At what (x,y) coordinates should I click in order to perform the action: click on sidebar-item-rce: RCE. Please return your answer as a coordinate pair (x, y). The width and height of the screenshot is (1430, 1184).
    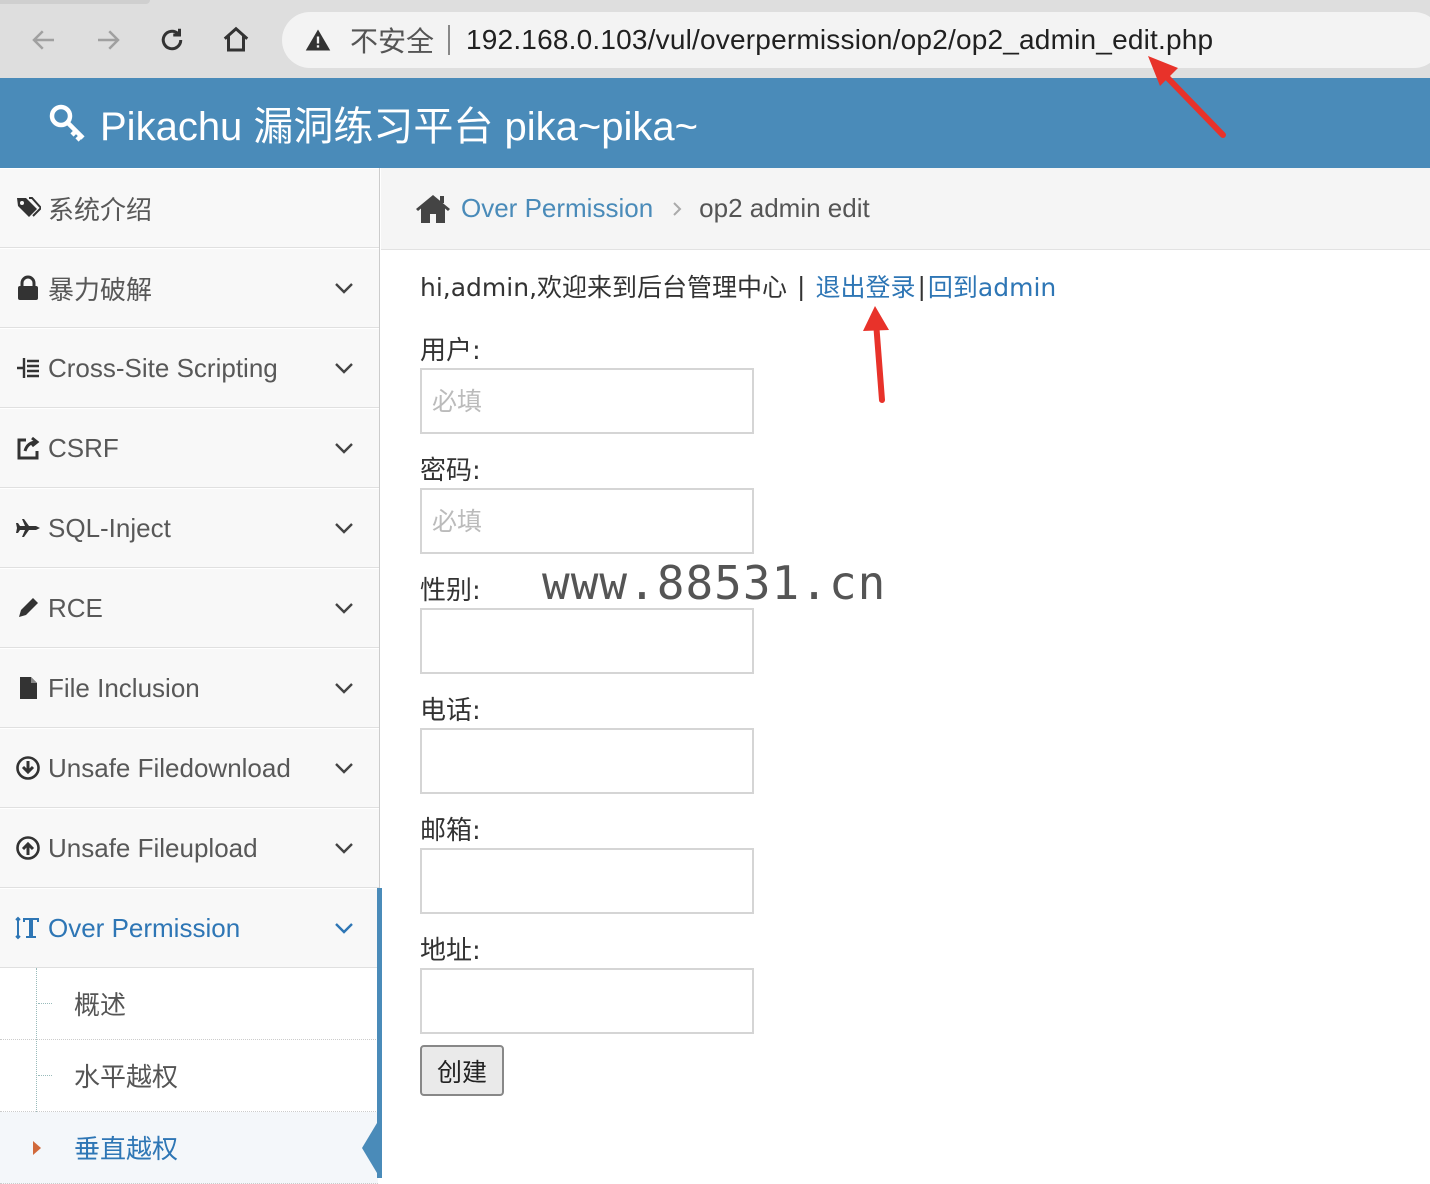
    Looking at the image, I should click on (189, 608).